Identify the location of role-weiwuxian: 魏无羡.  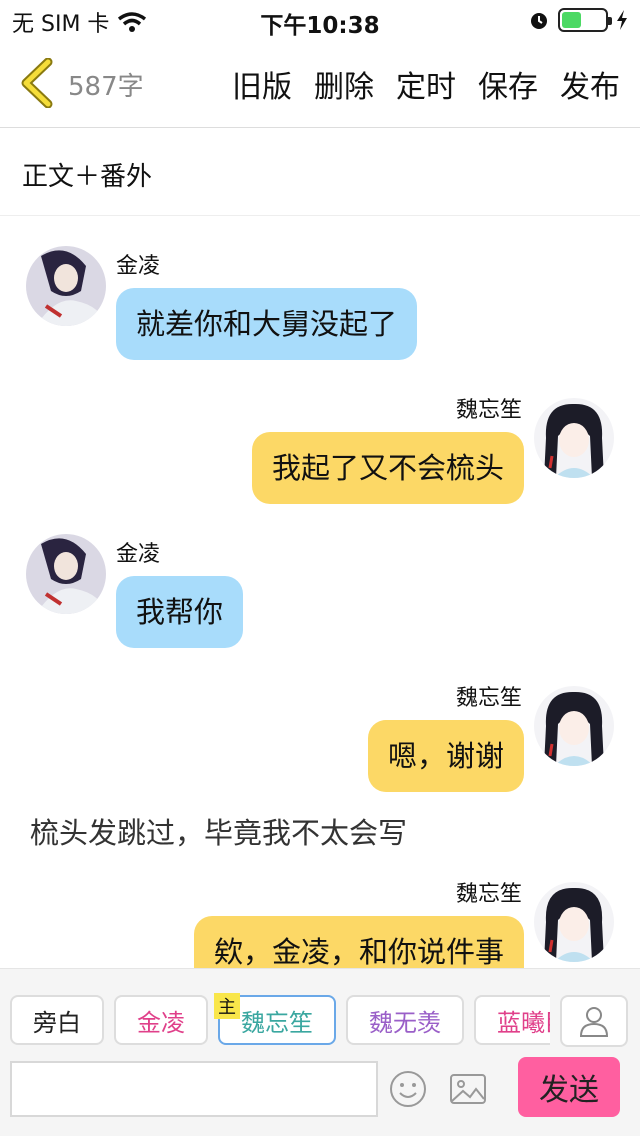
(405, 1020).